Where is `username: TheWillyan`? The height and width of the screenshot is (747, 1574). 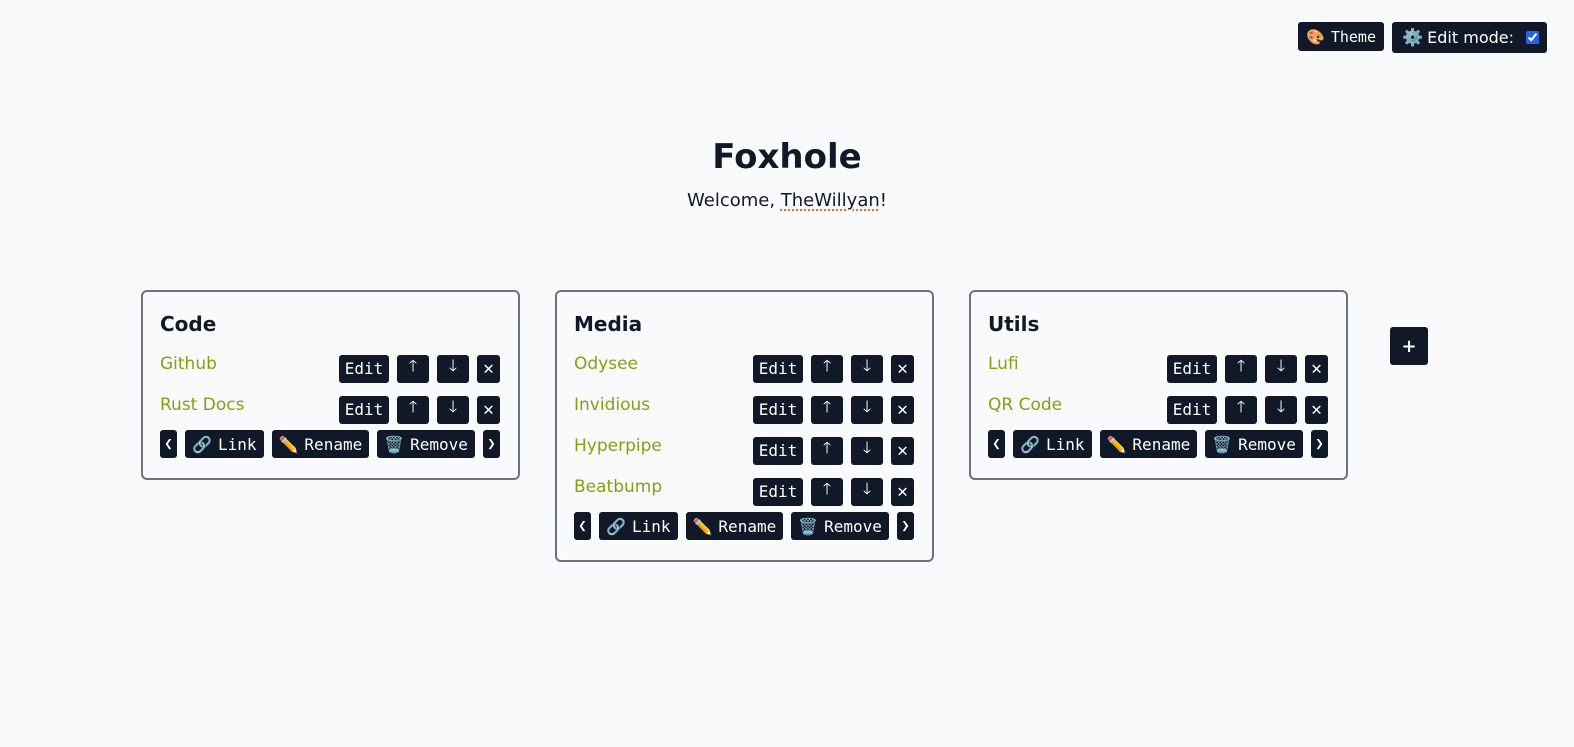
username: TheWillyan is located at coordinates (830, 200).